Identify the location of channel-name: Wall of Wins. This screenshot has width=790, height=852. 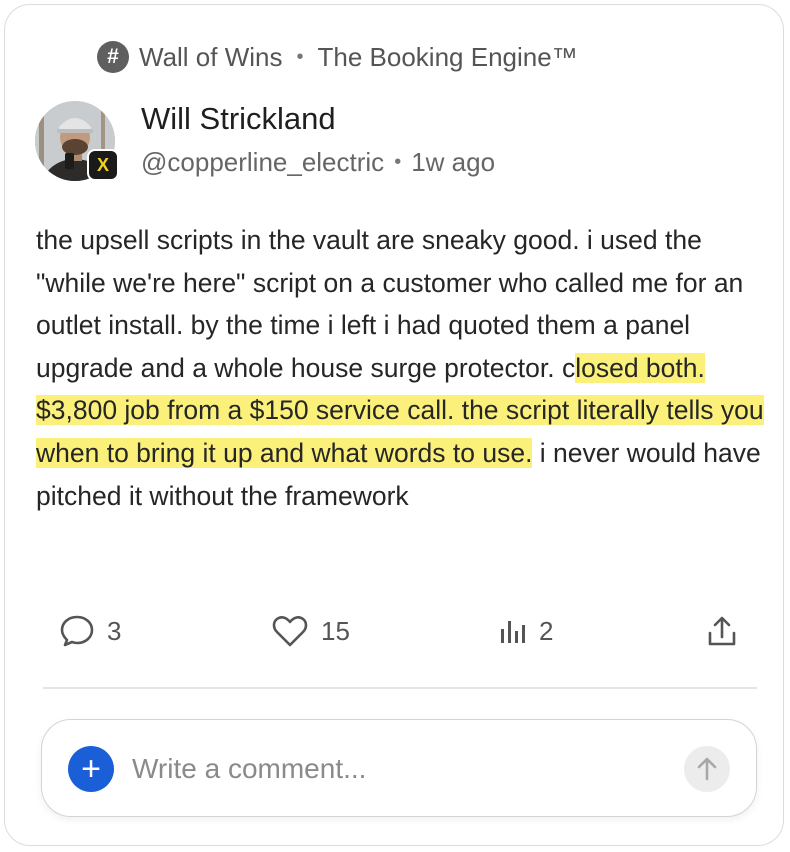
(211, 57).